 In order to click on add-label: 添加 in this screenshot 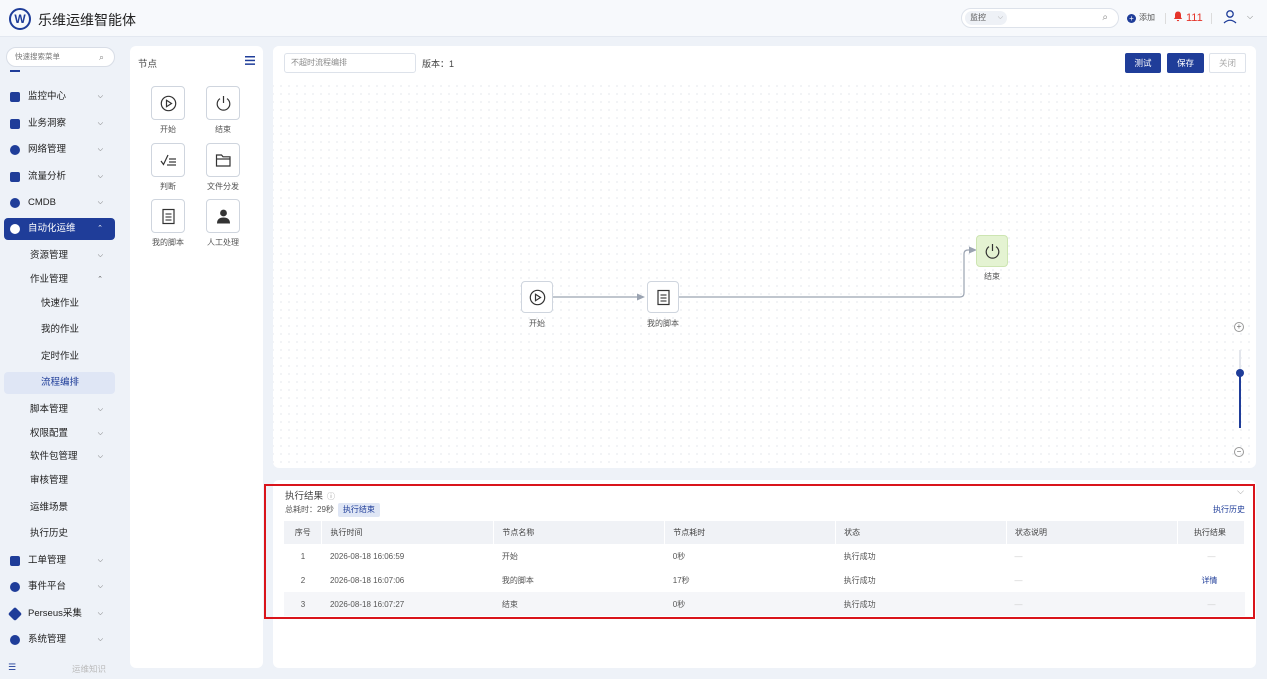, I will do `click(1147, 17)`.